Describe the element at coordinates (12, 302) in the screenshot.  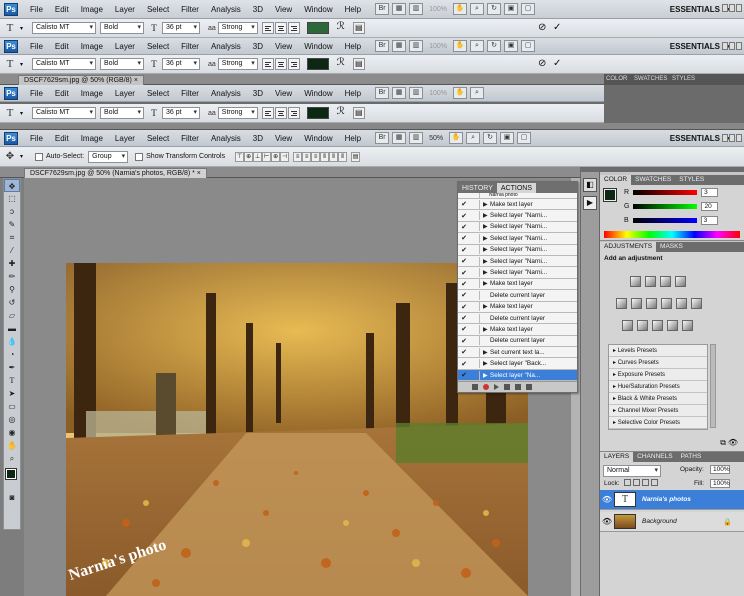
I see `history-brush-tool-icon: ↺` at that location.